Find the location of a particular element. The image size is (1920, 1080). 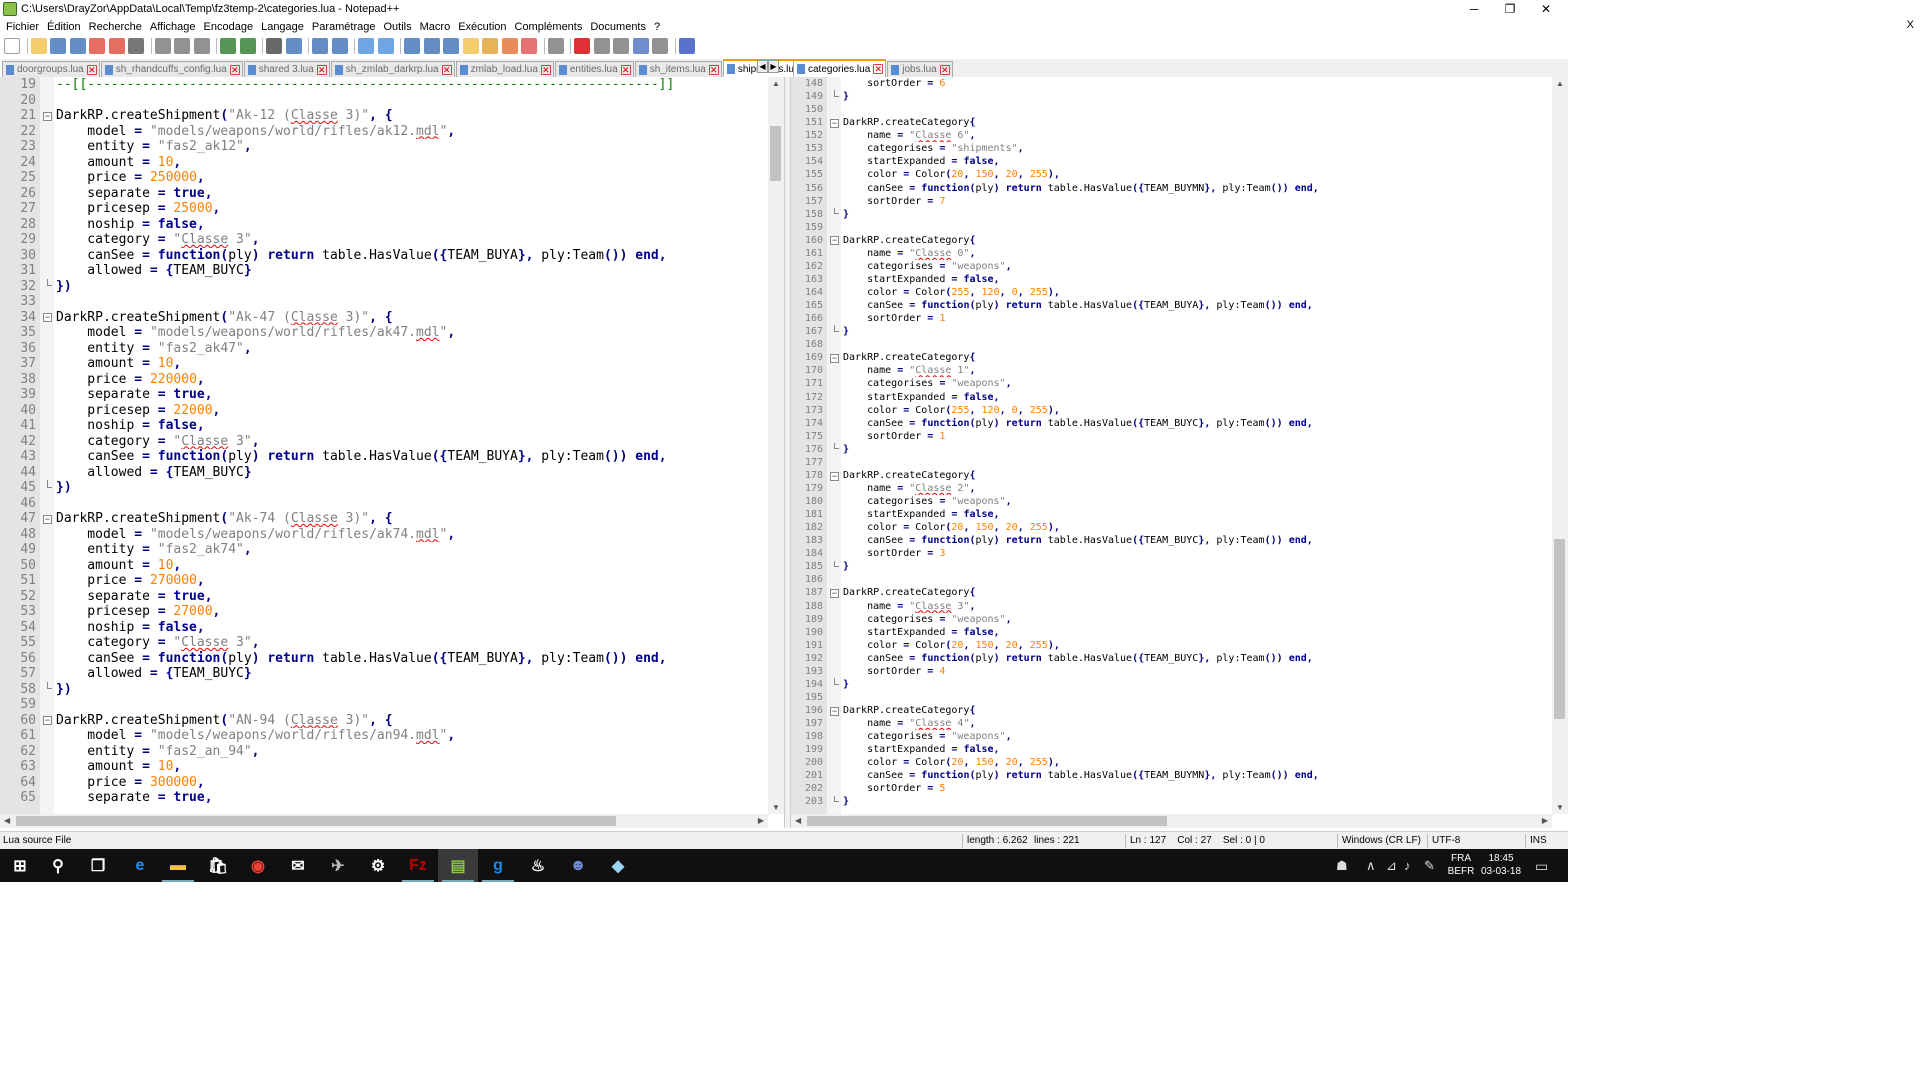

zoom-out-icon is located at coordinates (339, 46).